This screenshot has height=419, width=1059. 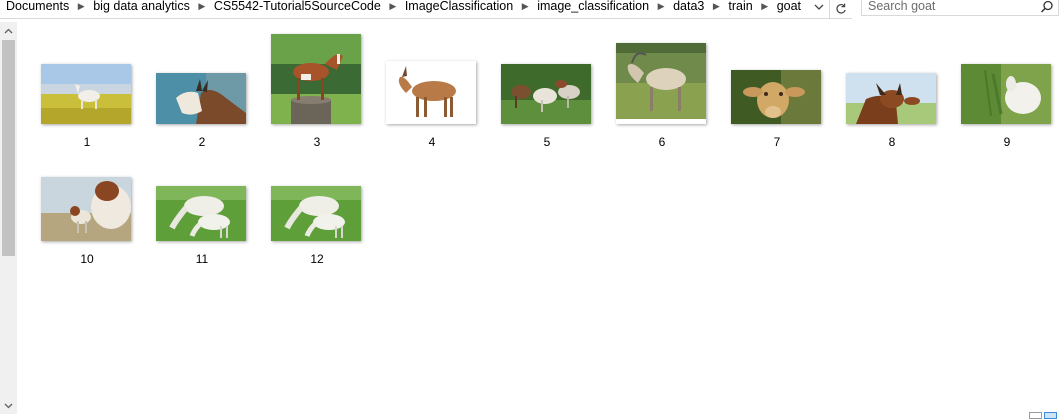 I want to click on goat-head-thumbnail, so click(x=201, y=98).